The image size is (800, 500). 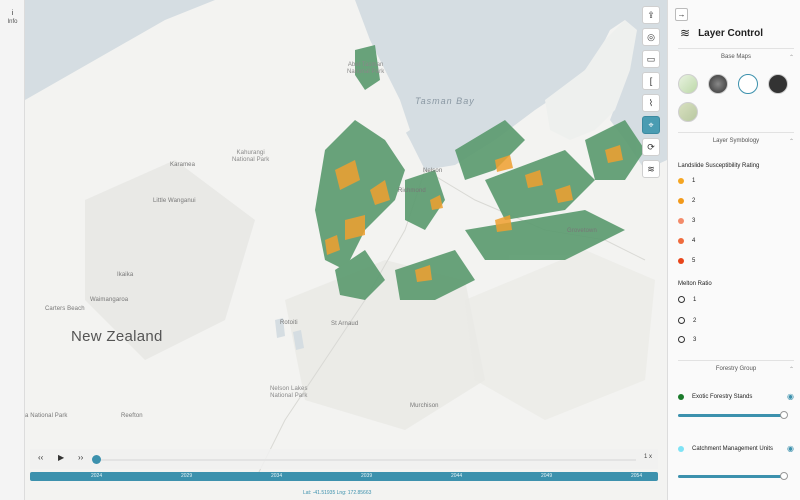 What do you see at coordinates (648, 457) in the screenshot?
I see `speed-control: 1 x` at bounding box center [648, 457].